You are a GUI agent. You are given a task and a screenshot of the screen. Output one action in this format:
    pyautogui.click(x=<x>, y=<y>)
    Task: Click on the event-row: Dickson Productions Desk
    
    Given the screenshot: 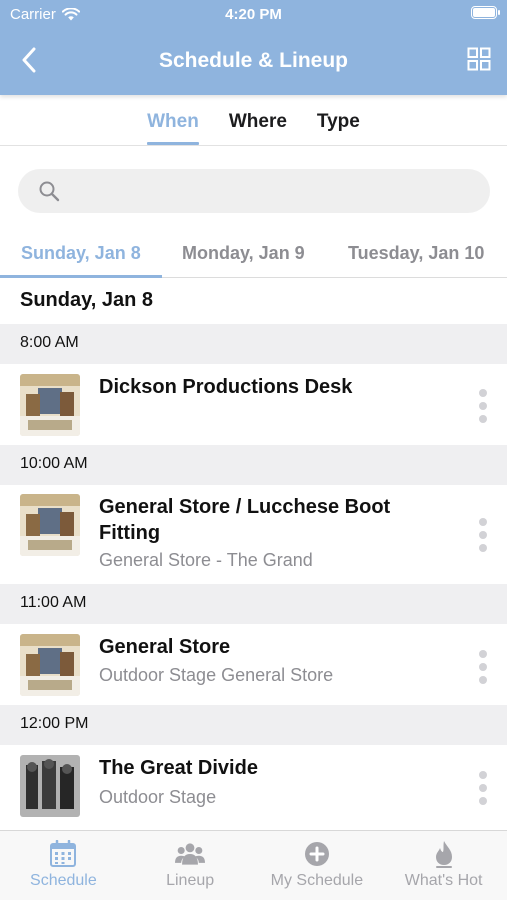 What is the action you would take?
    pyautogui.click(x=253, y=404)
    